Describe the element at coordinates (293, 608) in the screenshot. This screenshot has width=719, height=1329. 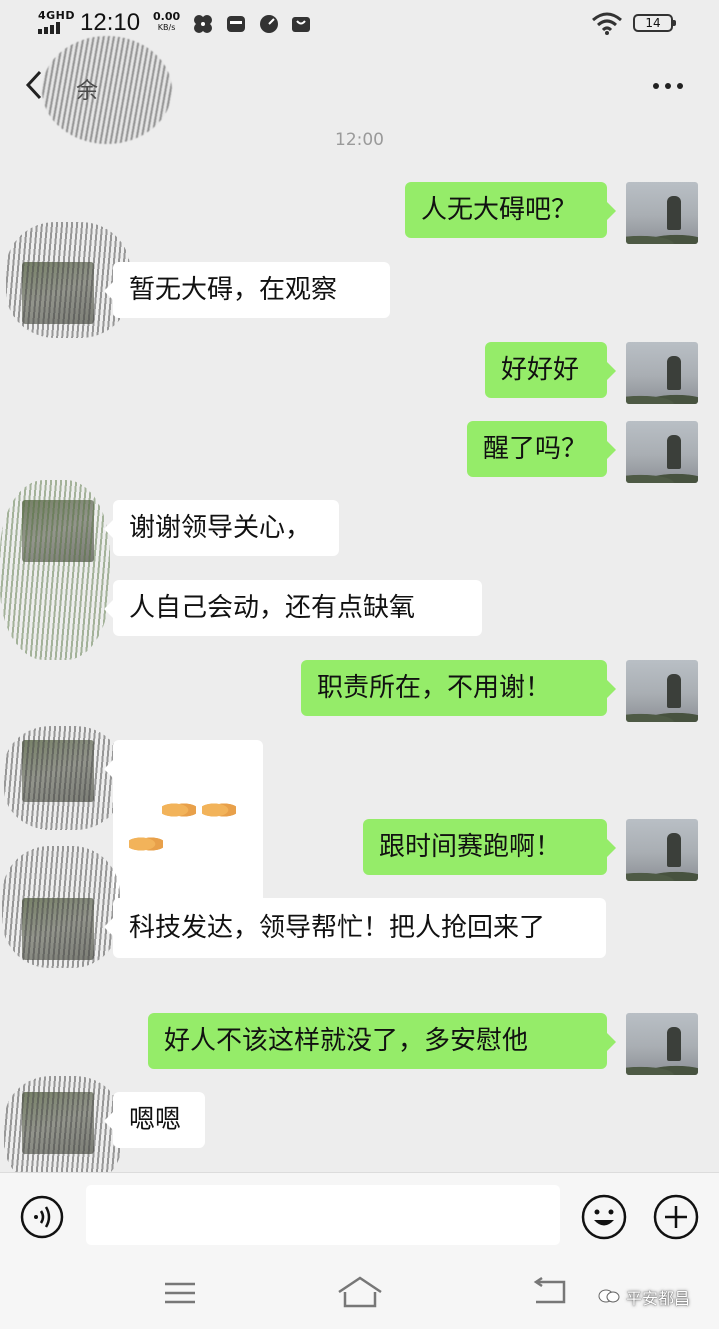
I see `message-bubble: 人自己会动，还有点缺氧` at that location.